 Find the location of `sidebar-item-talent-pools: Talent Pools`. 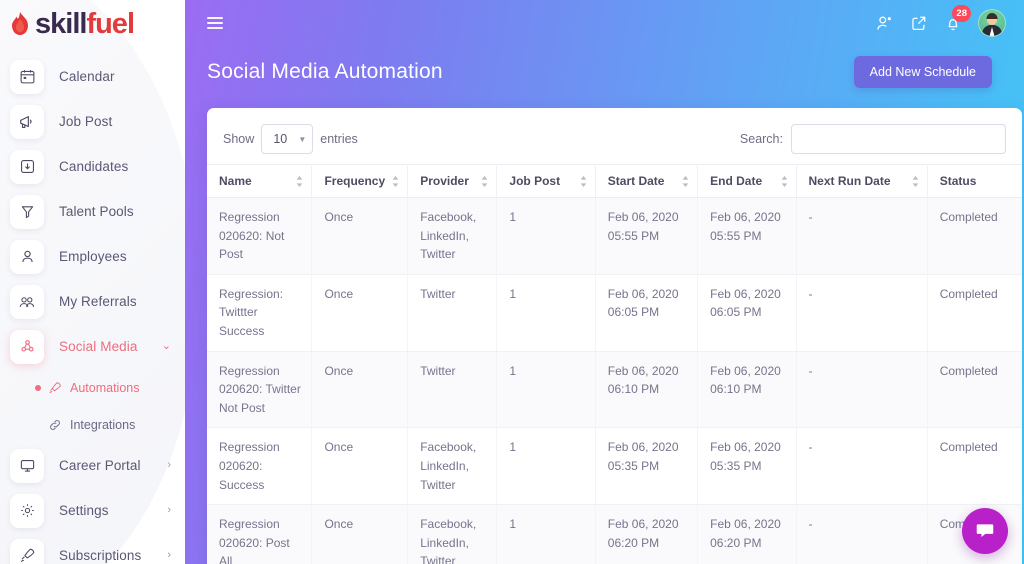

sidebar-item-talent-pools: Talent Pools is located at coordinates (92, 211).